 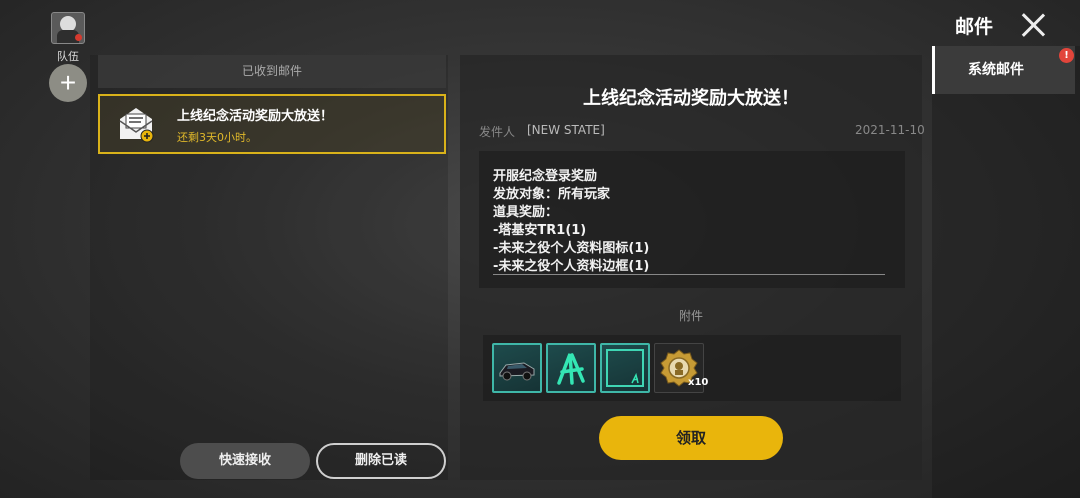 What do you see at coordinates (545, 176) in the screenshot?
I see `body-line: 开服纪念登录奖励` at bounding box center [545, 176].